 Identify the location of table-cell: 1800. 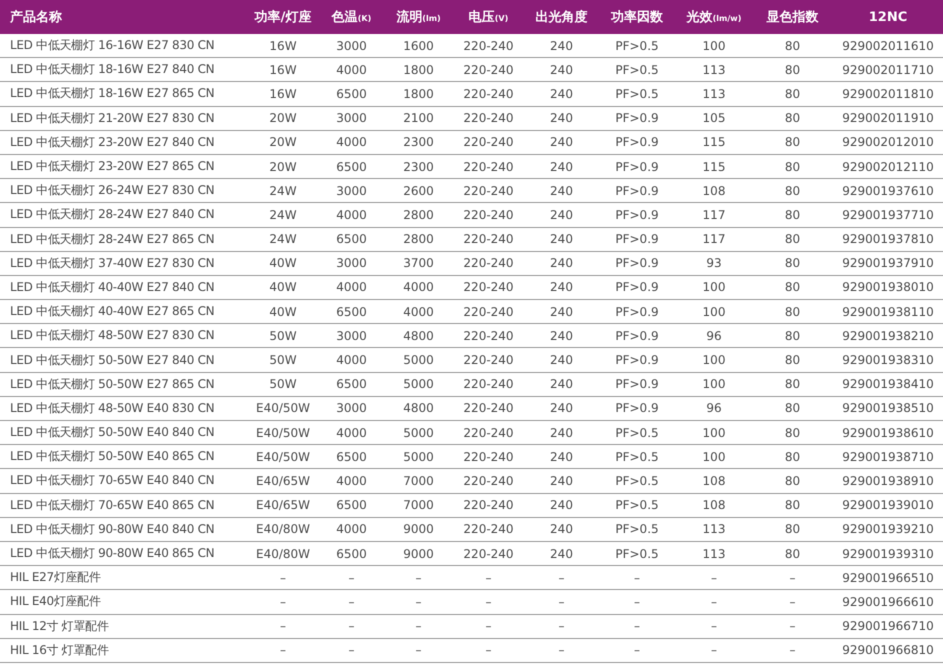
(418, 70).